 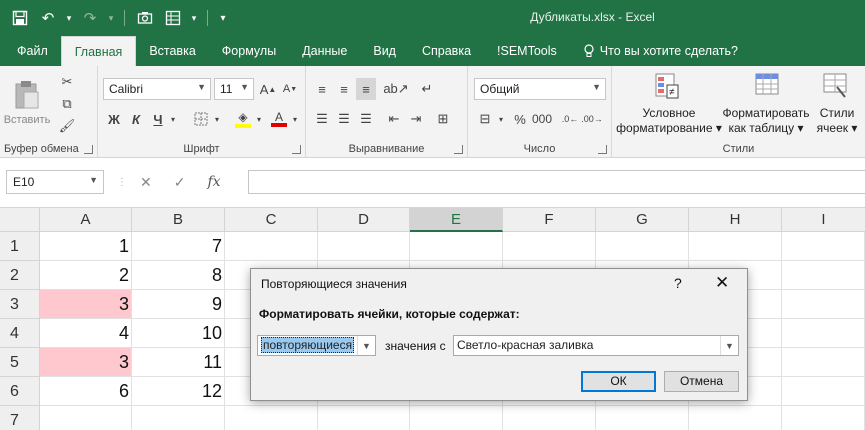 What do you see at coordinates (178, 275) in the screenshot?
I see `grid-cell: 8` at bounding box center [178, 275].